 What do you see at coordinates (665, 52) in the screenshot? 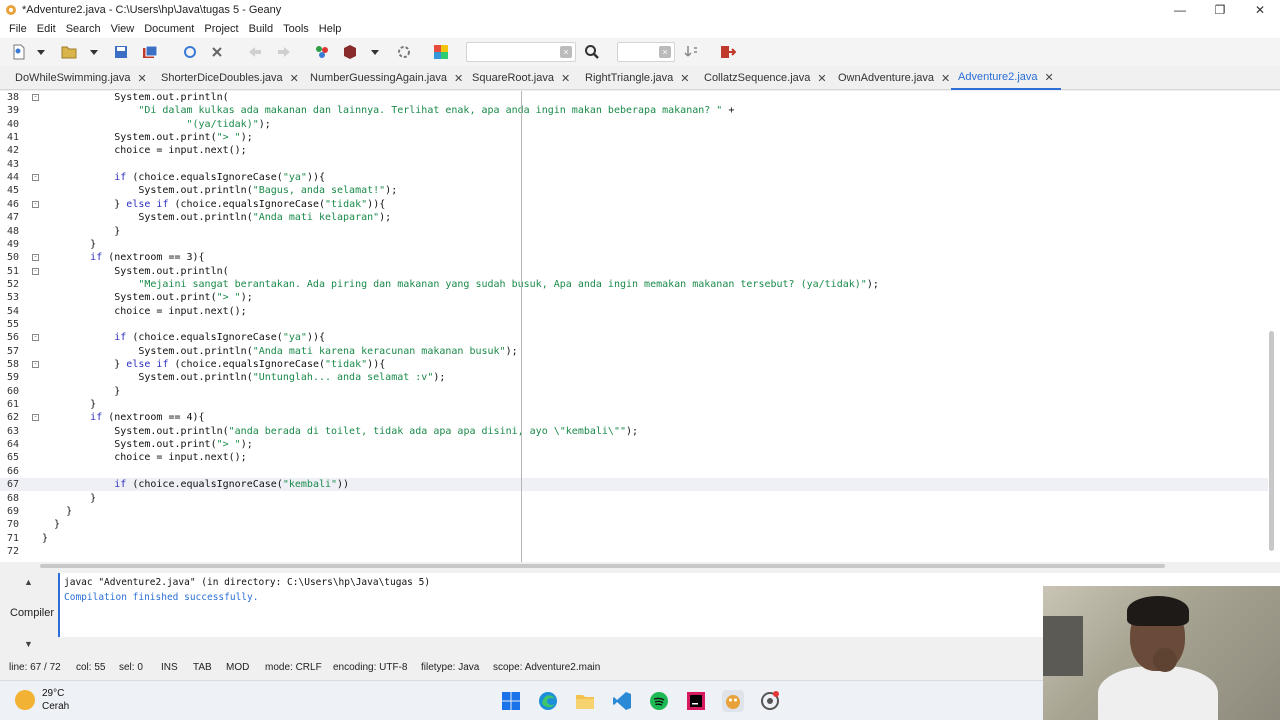
I see `clear-goto-icon: ×` at bounding box center [665, 52].